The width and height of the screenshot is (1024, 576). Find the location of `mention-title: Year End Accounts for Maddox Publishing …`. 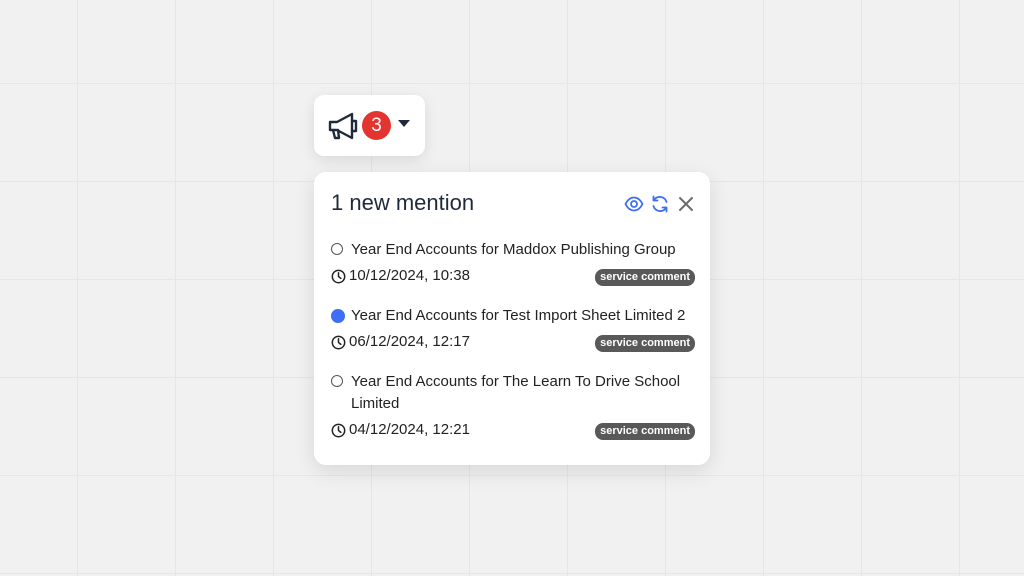

mention-title: Year End Accounts for Maddox Publishing … is located at coordinates (513, 249).